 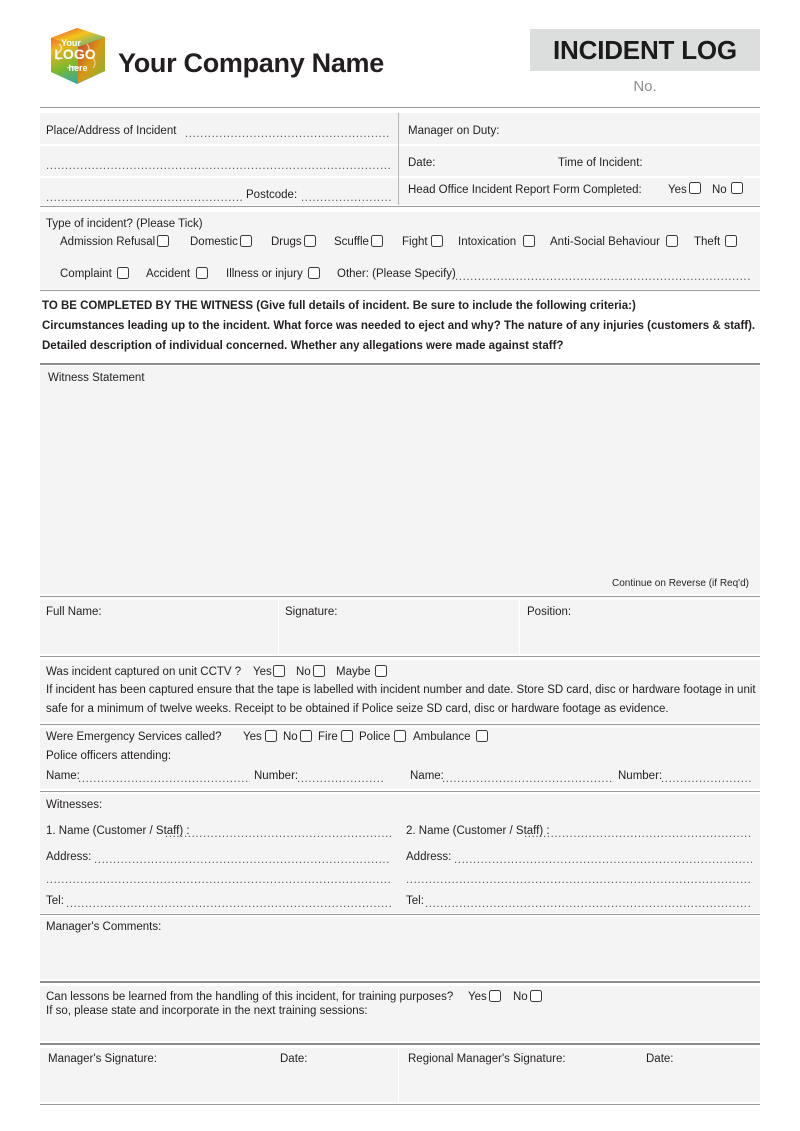 I want to click on incident-type-domestic-checkbox, so click(x=246, y=241).